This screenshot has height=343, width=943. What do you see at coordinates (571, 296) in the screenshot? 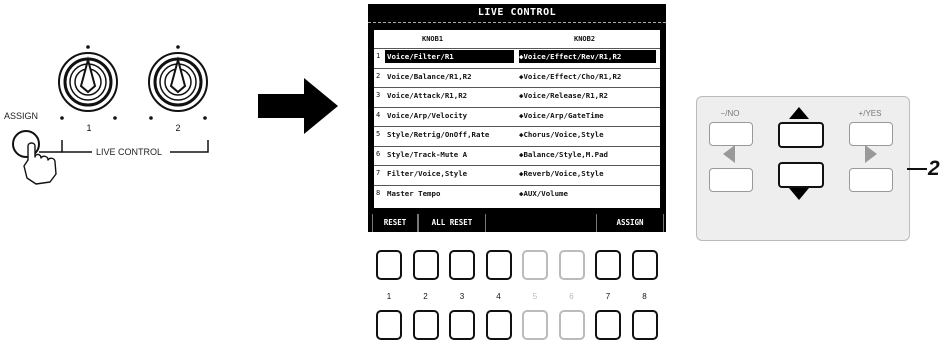
I see `key-number-label: 6` at bounding box center [571, 296].